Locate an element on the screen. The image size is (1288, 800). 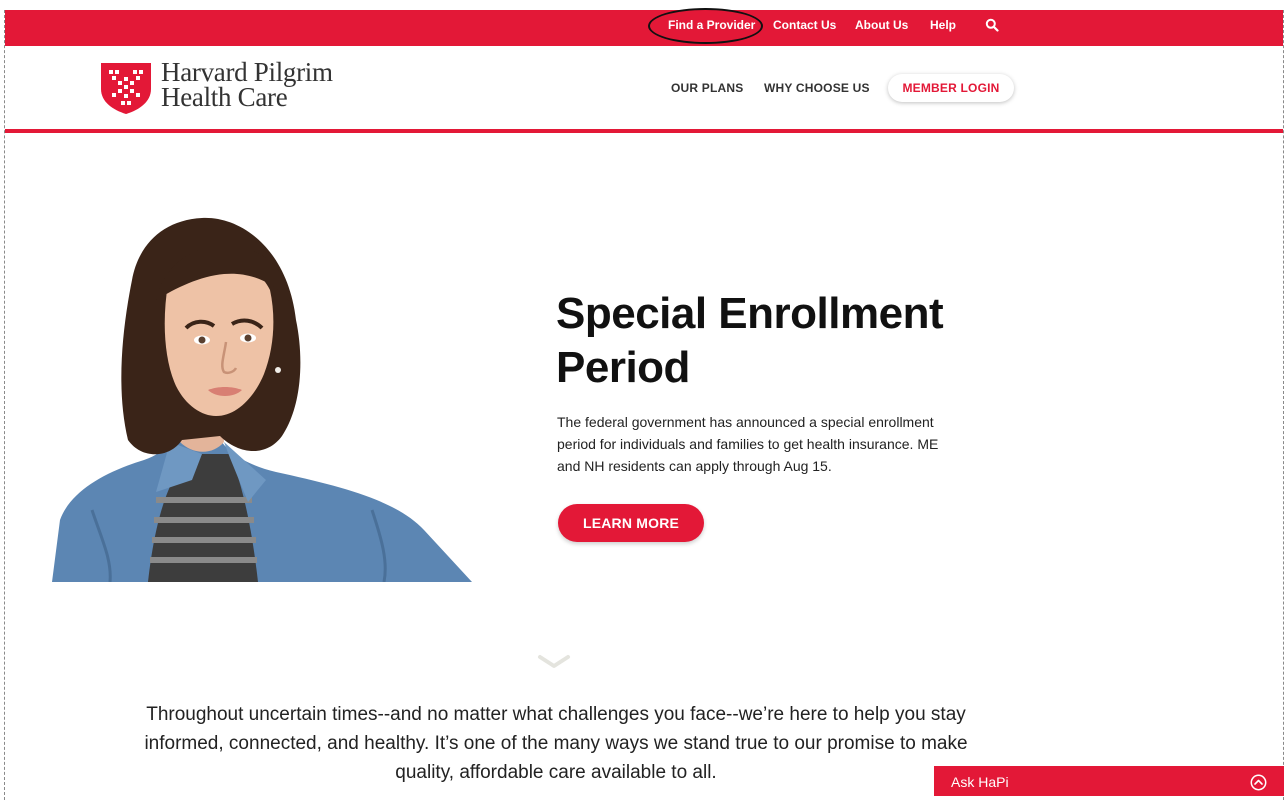
help-link: Help is located at coordinates (943, 25).